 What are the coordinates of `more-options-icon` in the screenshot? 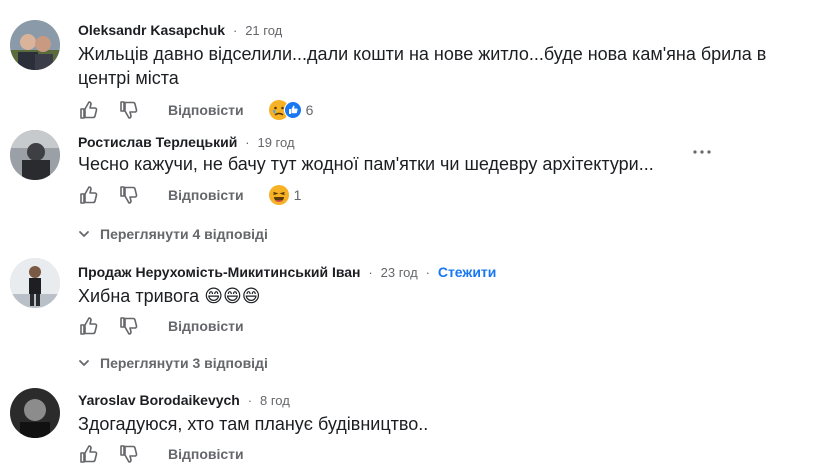 It's located at (702, 152).